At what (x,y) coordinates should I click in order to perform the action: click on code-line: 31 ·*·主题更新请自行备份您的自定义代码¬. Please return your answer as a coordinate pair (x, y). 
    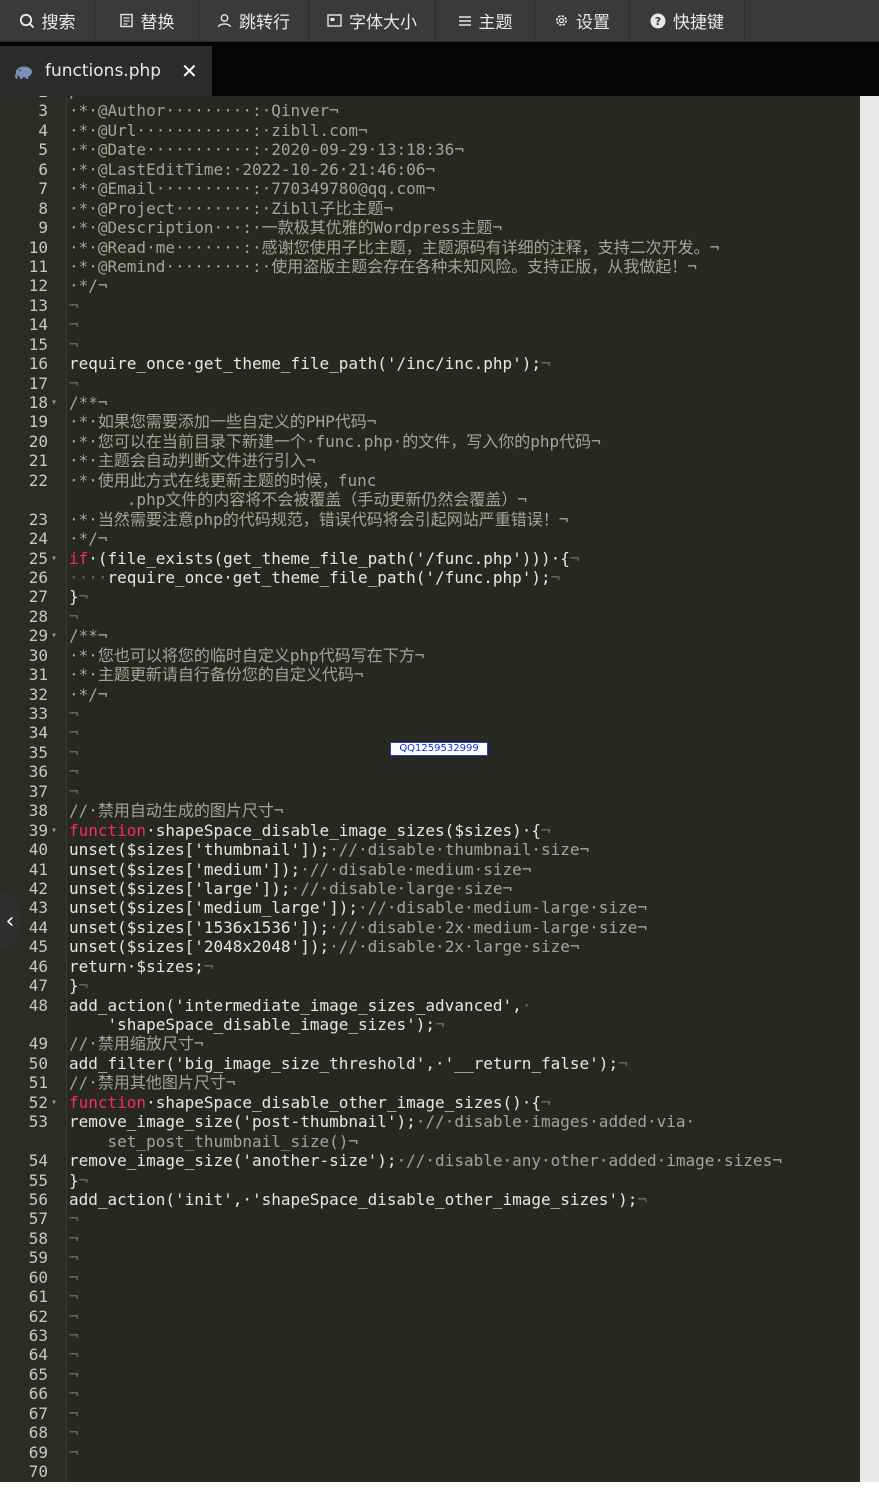
    Looking at the image, I should click on (430, 674).